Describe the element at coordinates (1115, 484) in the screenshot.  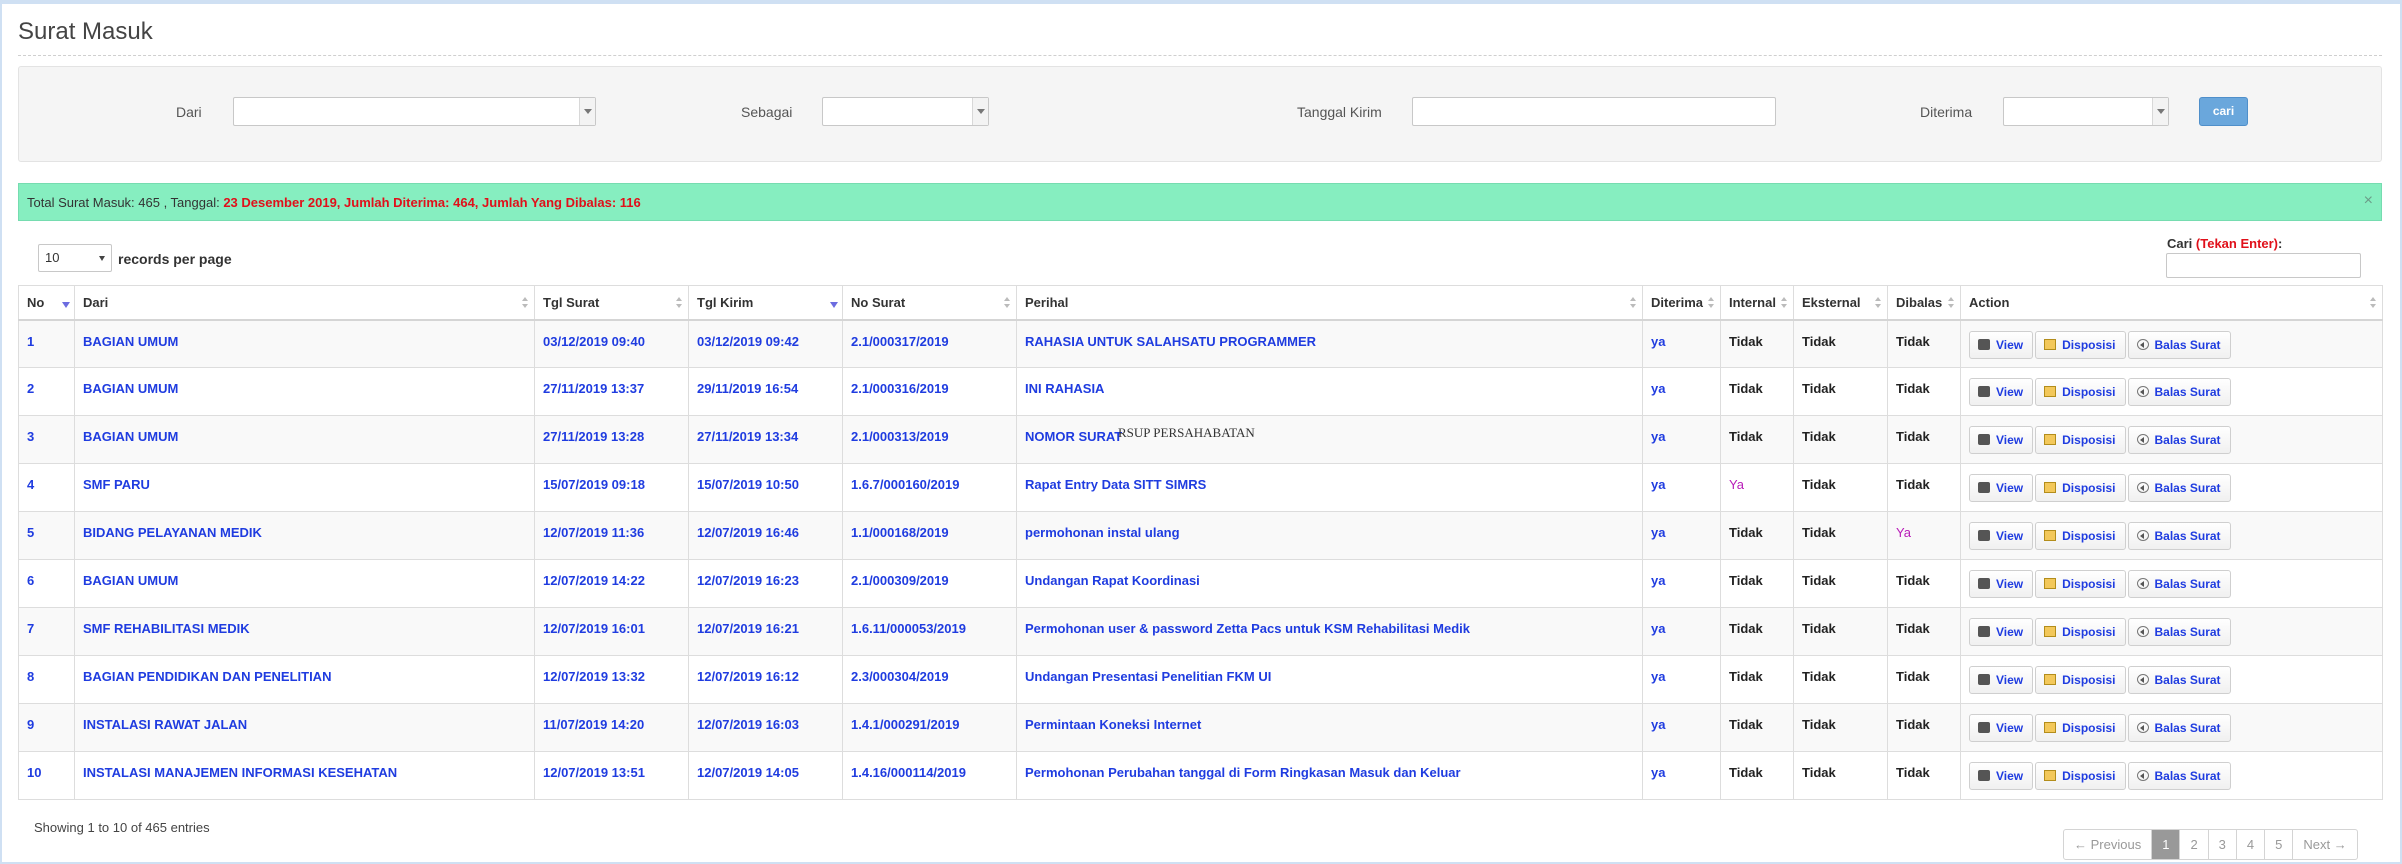
I see `cell-perihal-value: Rapat Entry Data SITT SIMRS` at that location.